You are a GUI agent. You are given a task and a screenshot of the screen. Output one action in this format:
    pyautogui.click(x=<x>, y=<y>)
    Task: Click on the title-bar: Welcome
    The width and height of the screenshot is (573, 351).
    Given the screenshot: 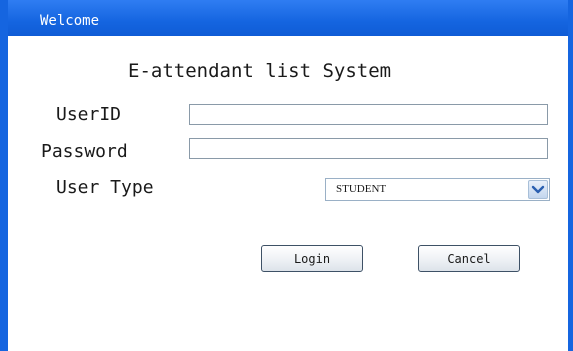 What is the action you would take?
    pyautogui.click(x=288, y=18)
    